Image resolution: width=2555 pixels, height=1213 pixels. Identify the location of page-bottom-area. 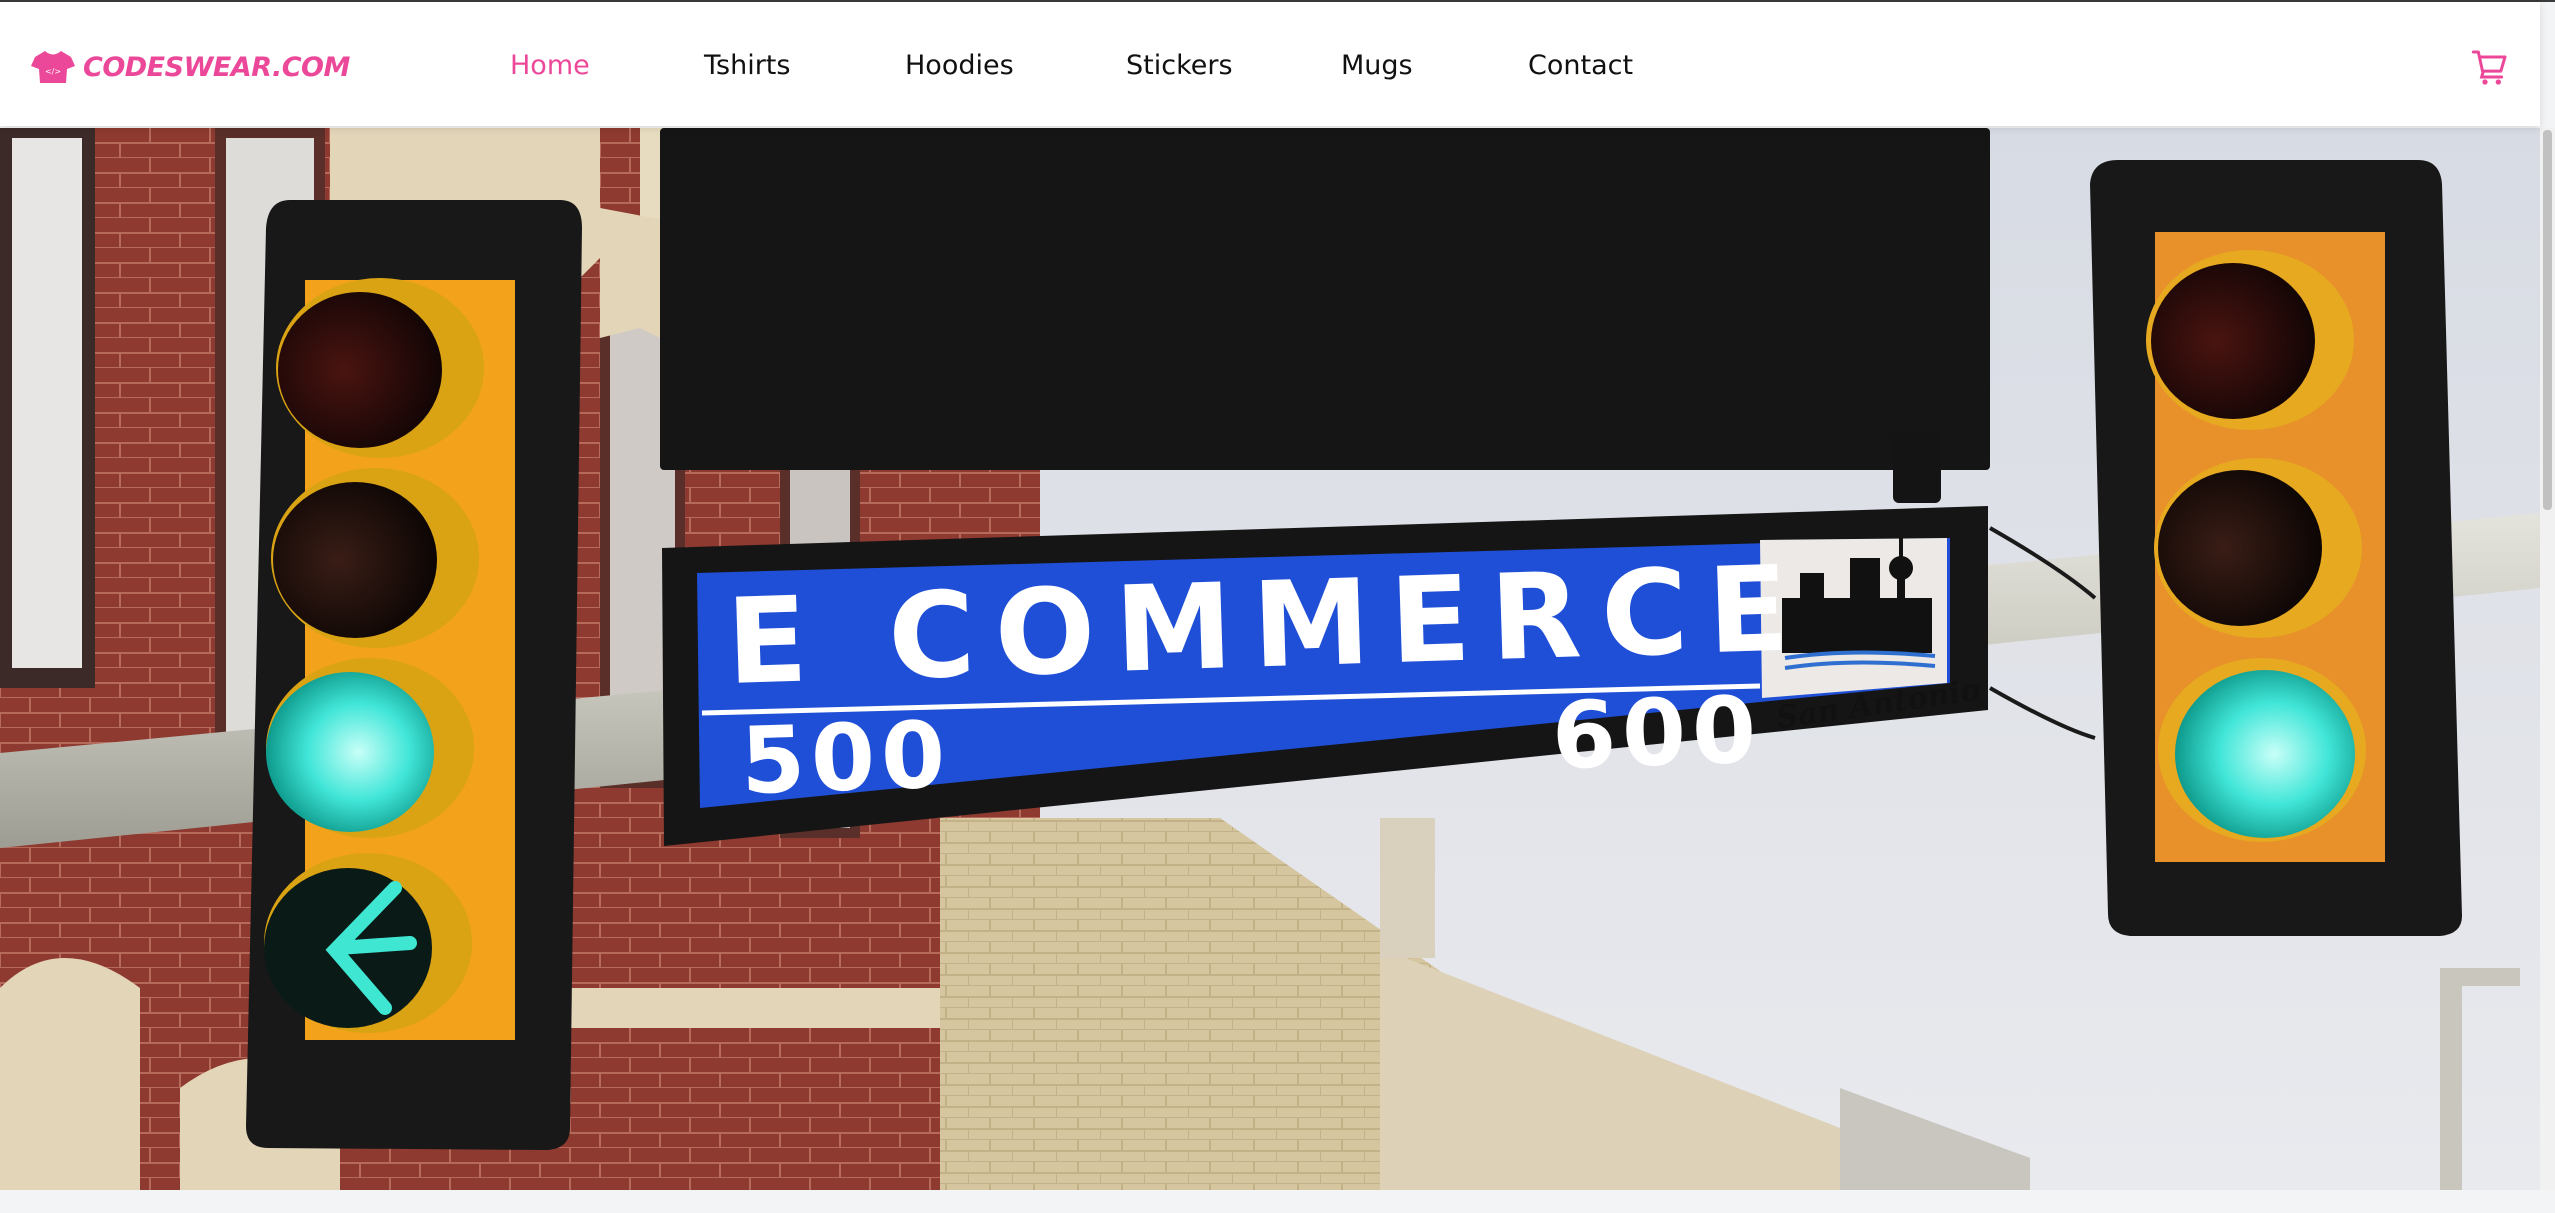
(1277, 1201).